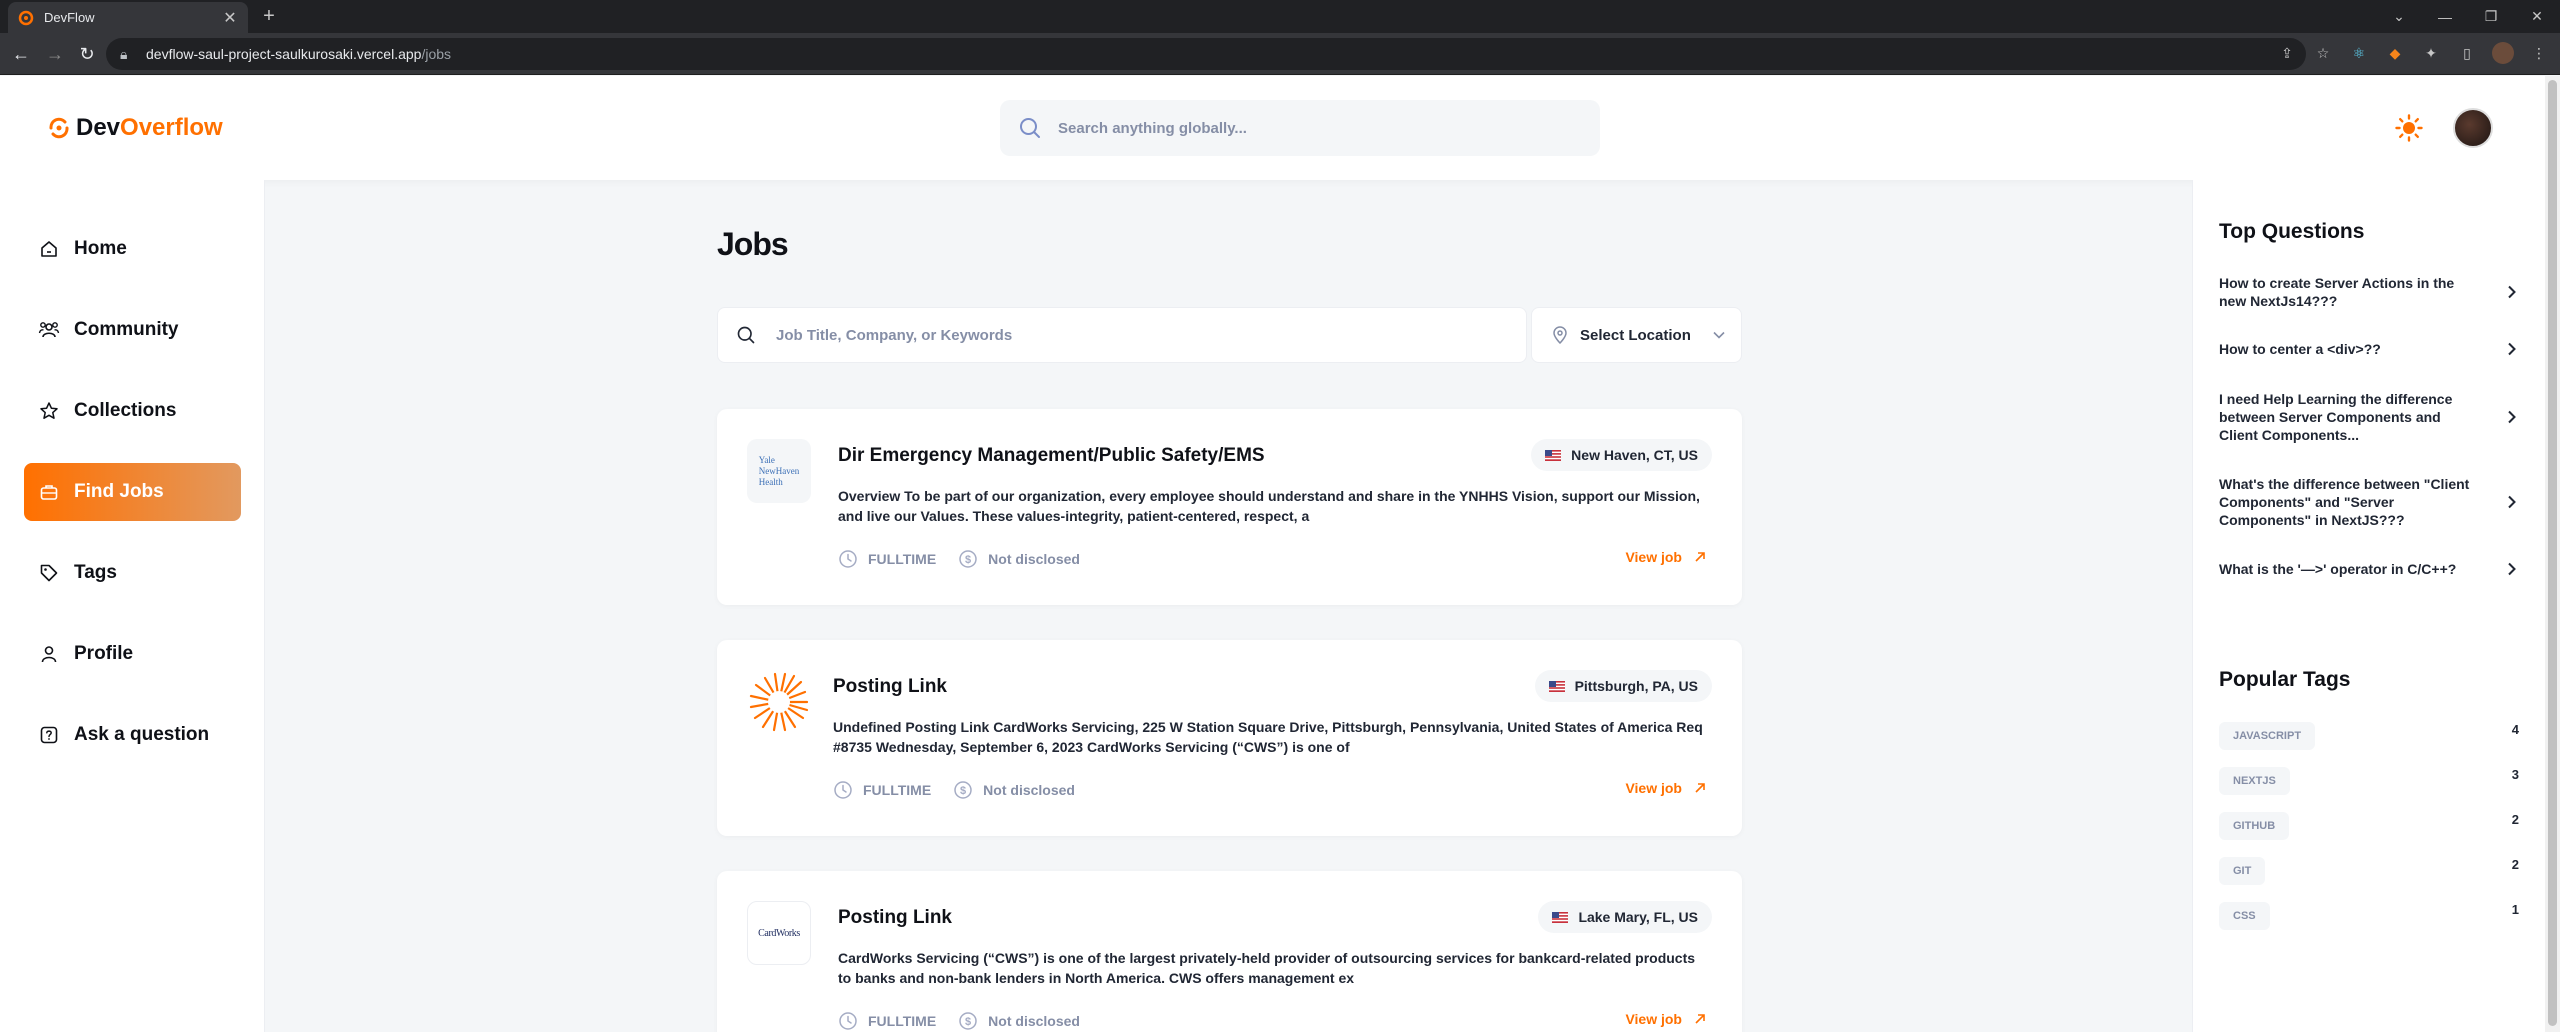 The width and height of the screenshot is (2560, 1032). Describe the element at coordinates (2399, 16) in the screenshot. I see `tab-search-icon: ⌄` at that location.